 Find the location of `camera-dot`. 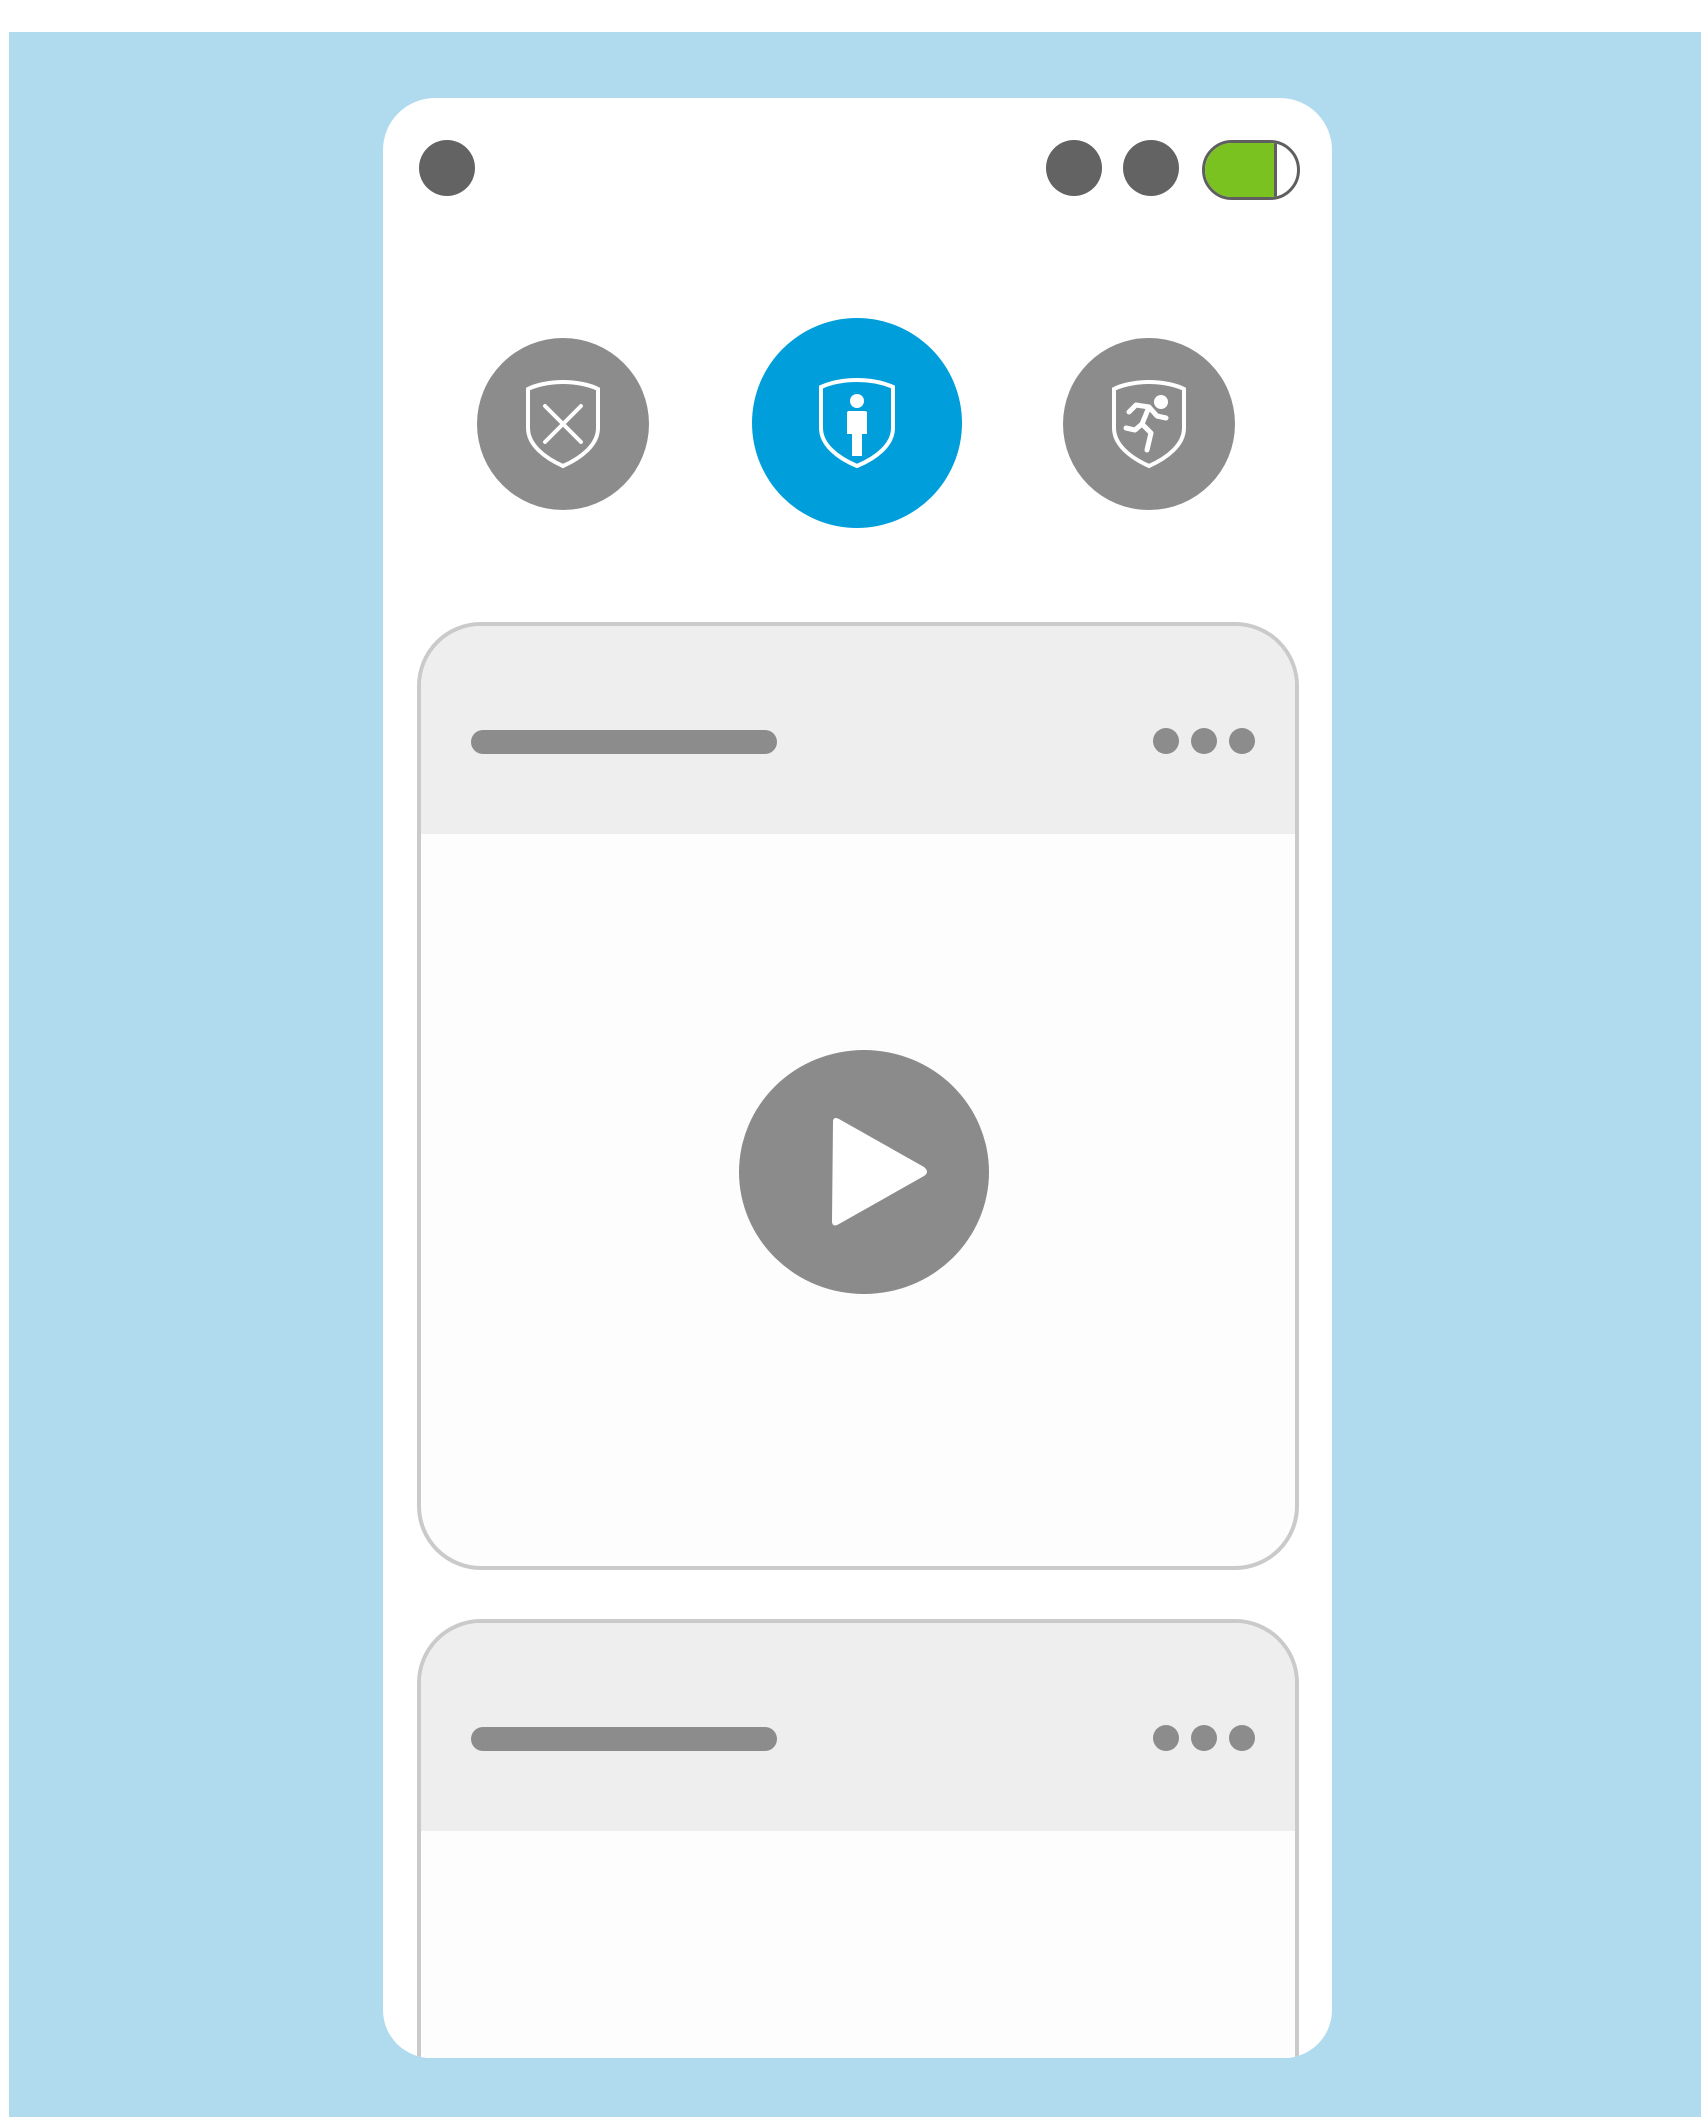

camera-dot is located at coordinates (447, 168).